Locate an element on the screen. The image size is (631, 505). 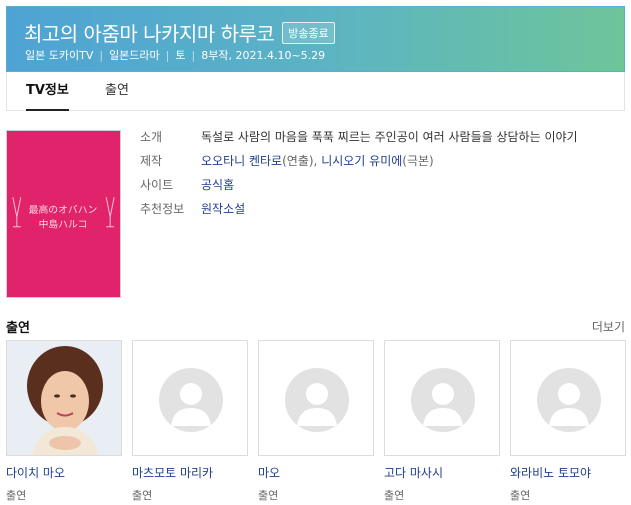
cast-name: 다이치 마오 is located at coordinates (64, 472).